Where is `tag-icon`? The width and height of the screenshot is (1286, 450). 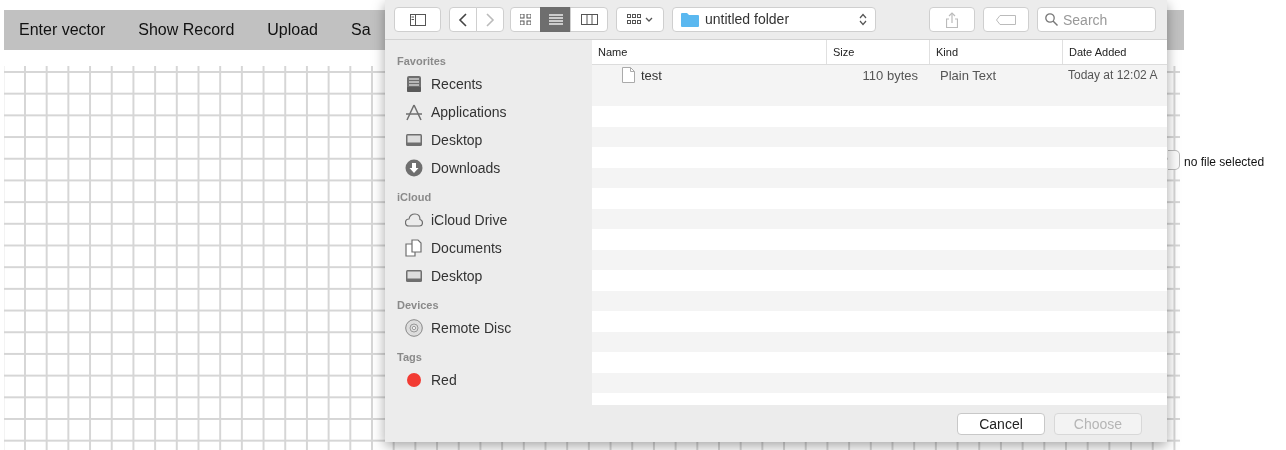
tag-icon is located at coordinates (1006, 19).